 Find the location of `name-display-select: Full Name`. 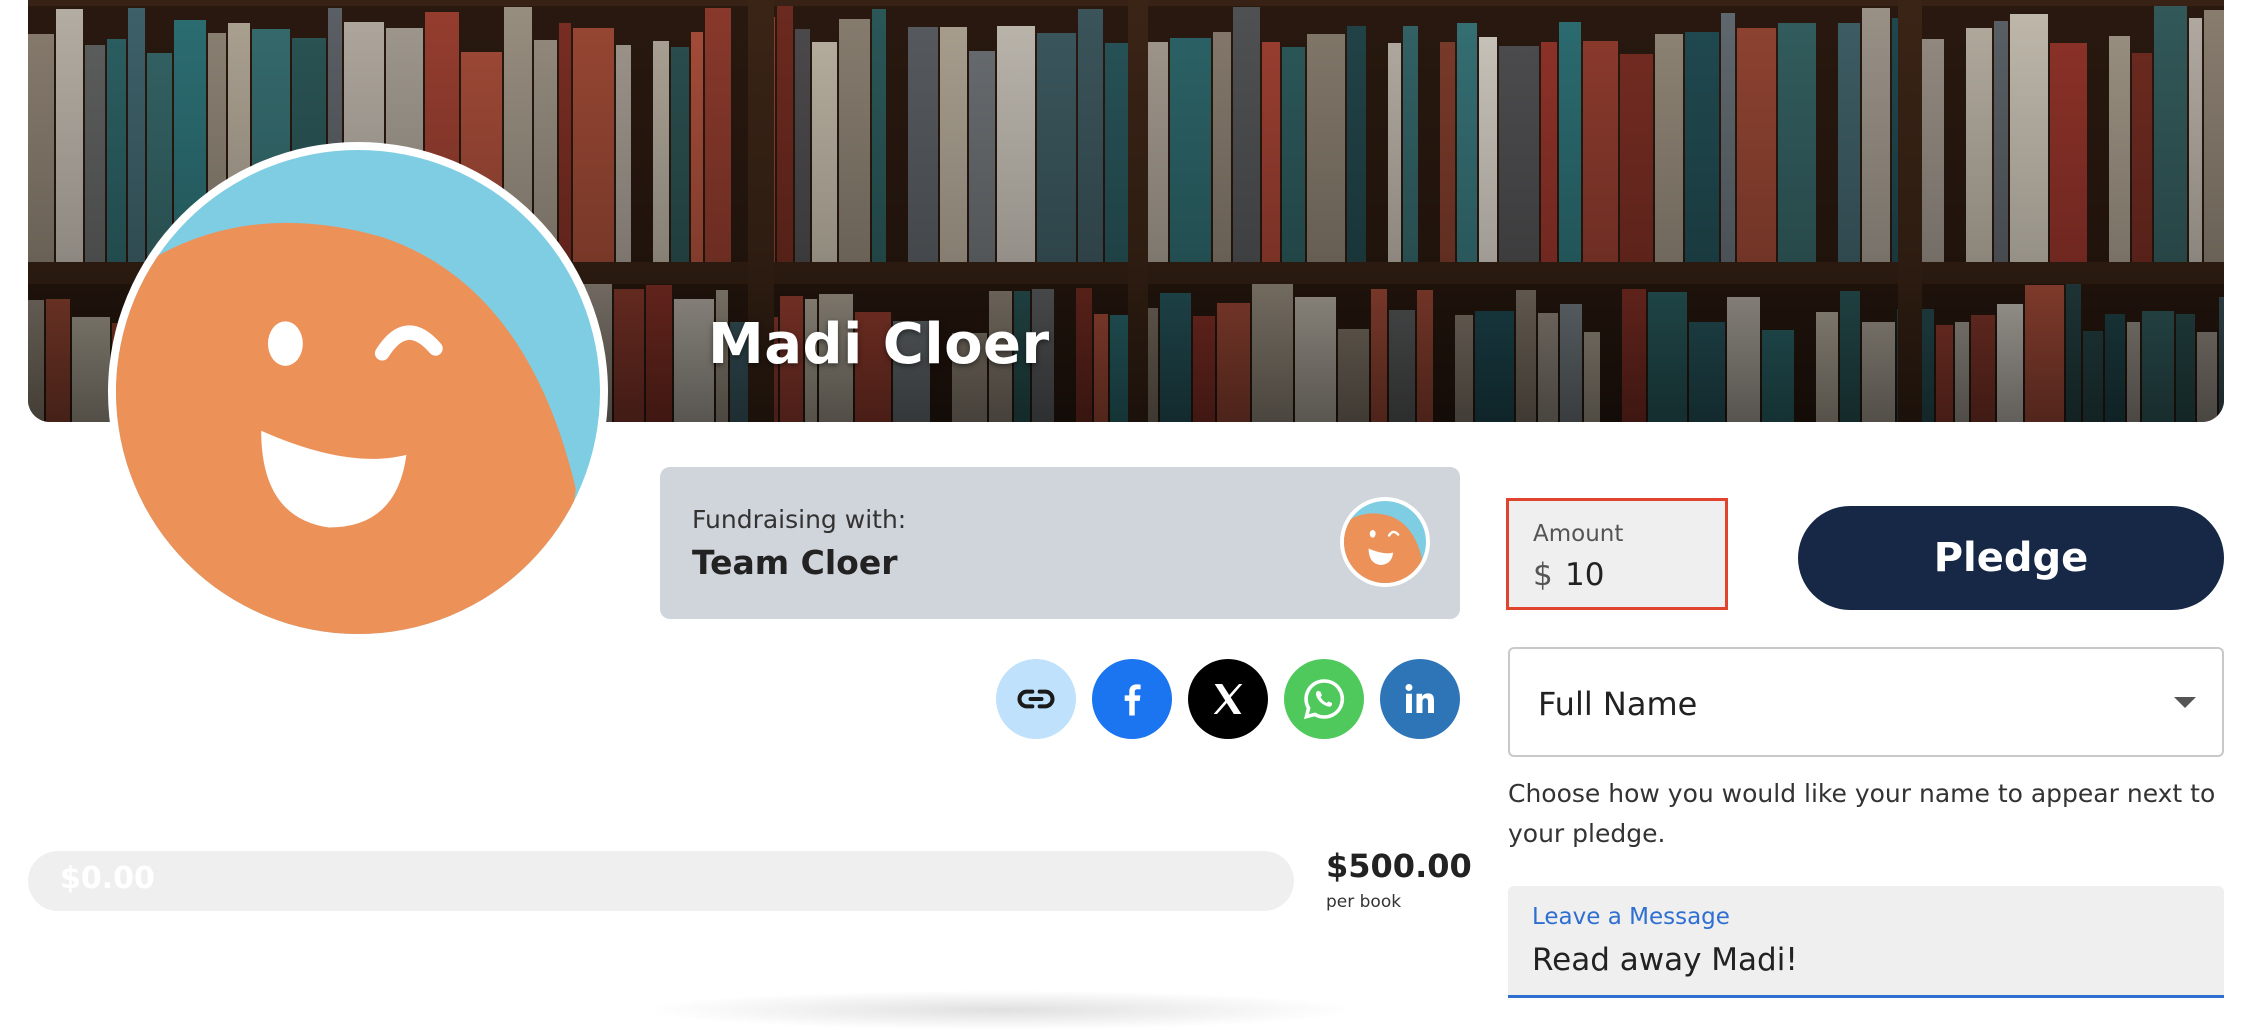

name-display-select: Full Name is located at coordinates (1866, 702).